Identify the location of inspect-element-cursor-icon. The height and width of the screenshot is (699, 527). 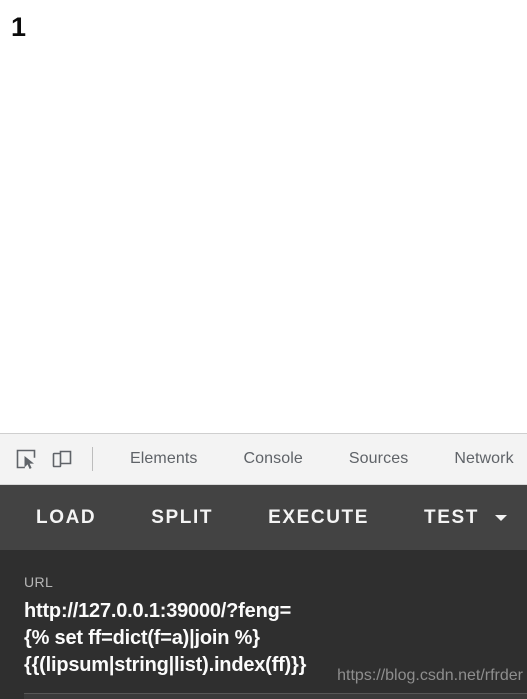
(26, 459).